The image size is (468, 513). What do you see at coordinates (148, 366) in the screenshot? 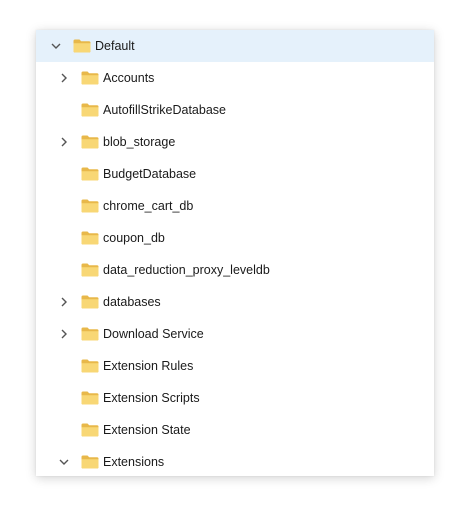
I see `tree-item-label: Extension Rules` at bounding box center [148, 366].